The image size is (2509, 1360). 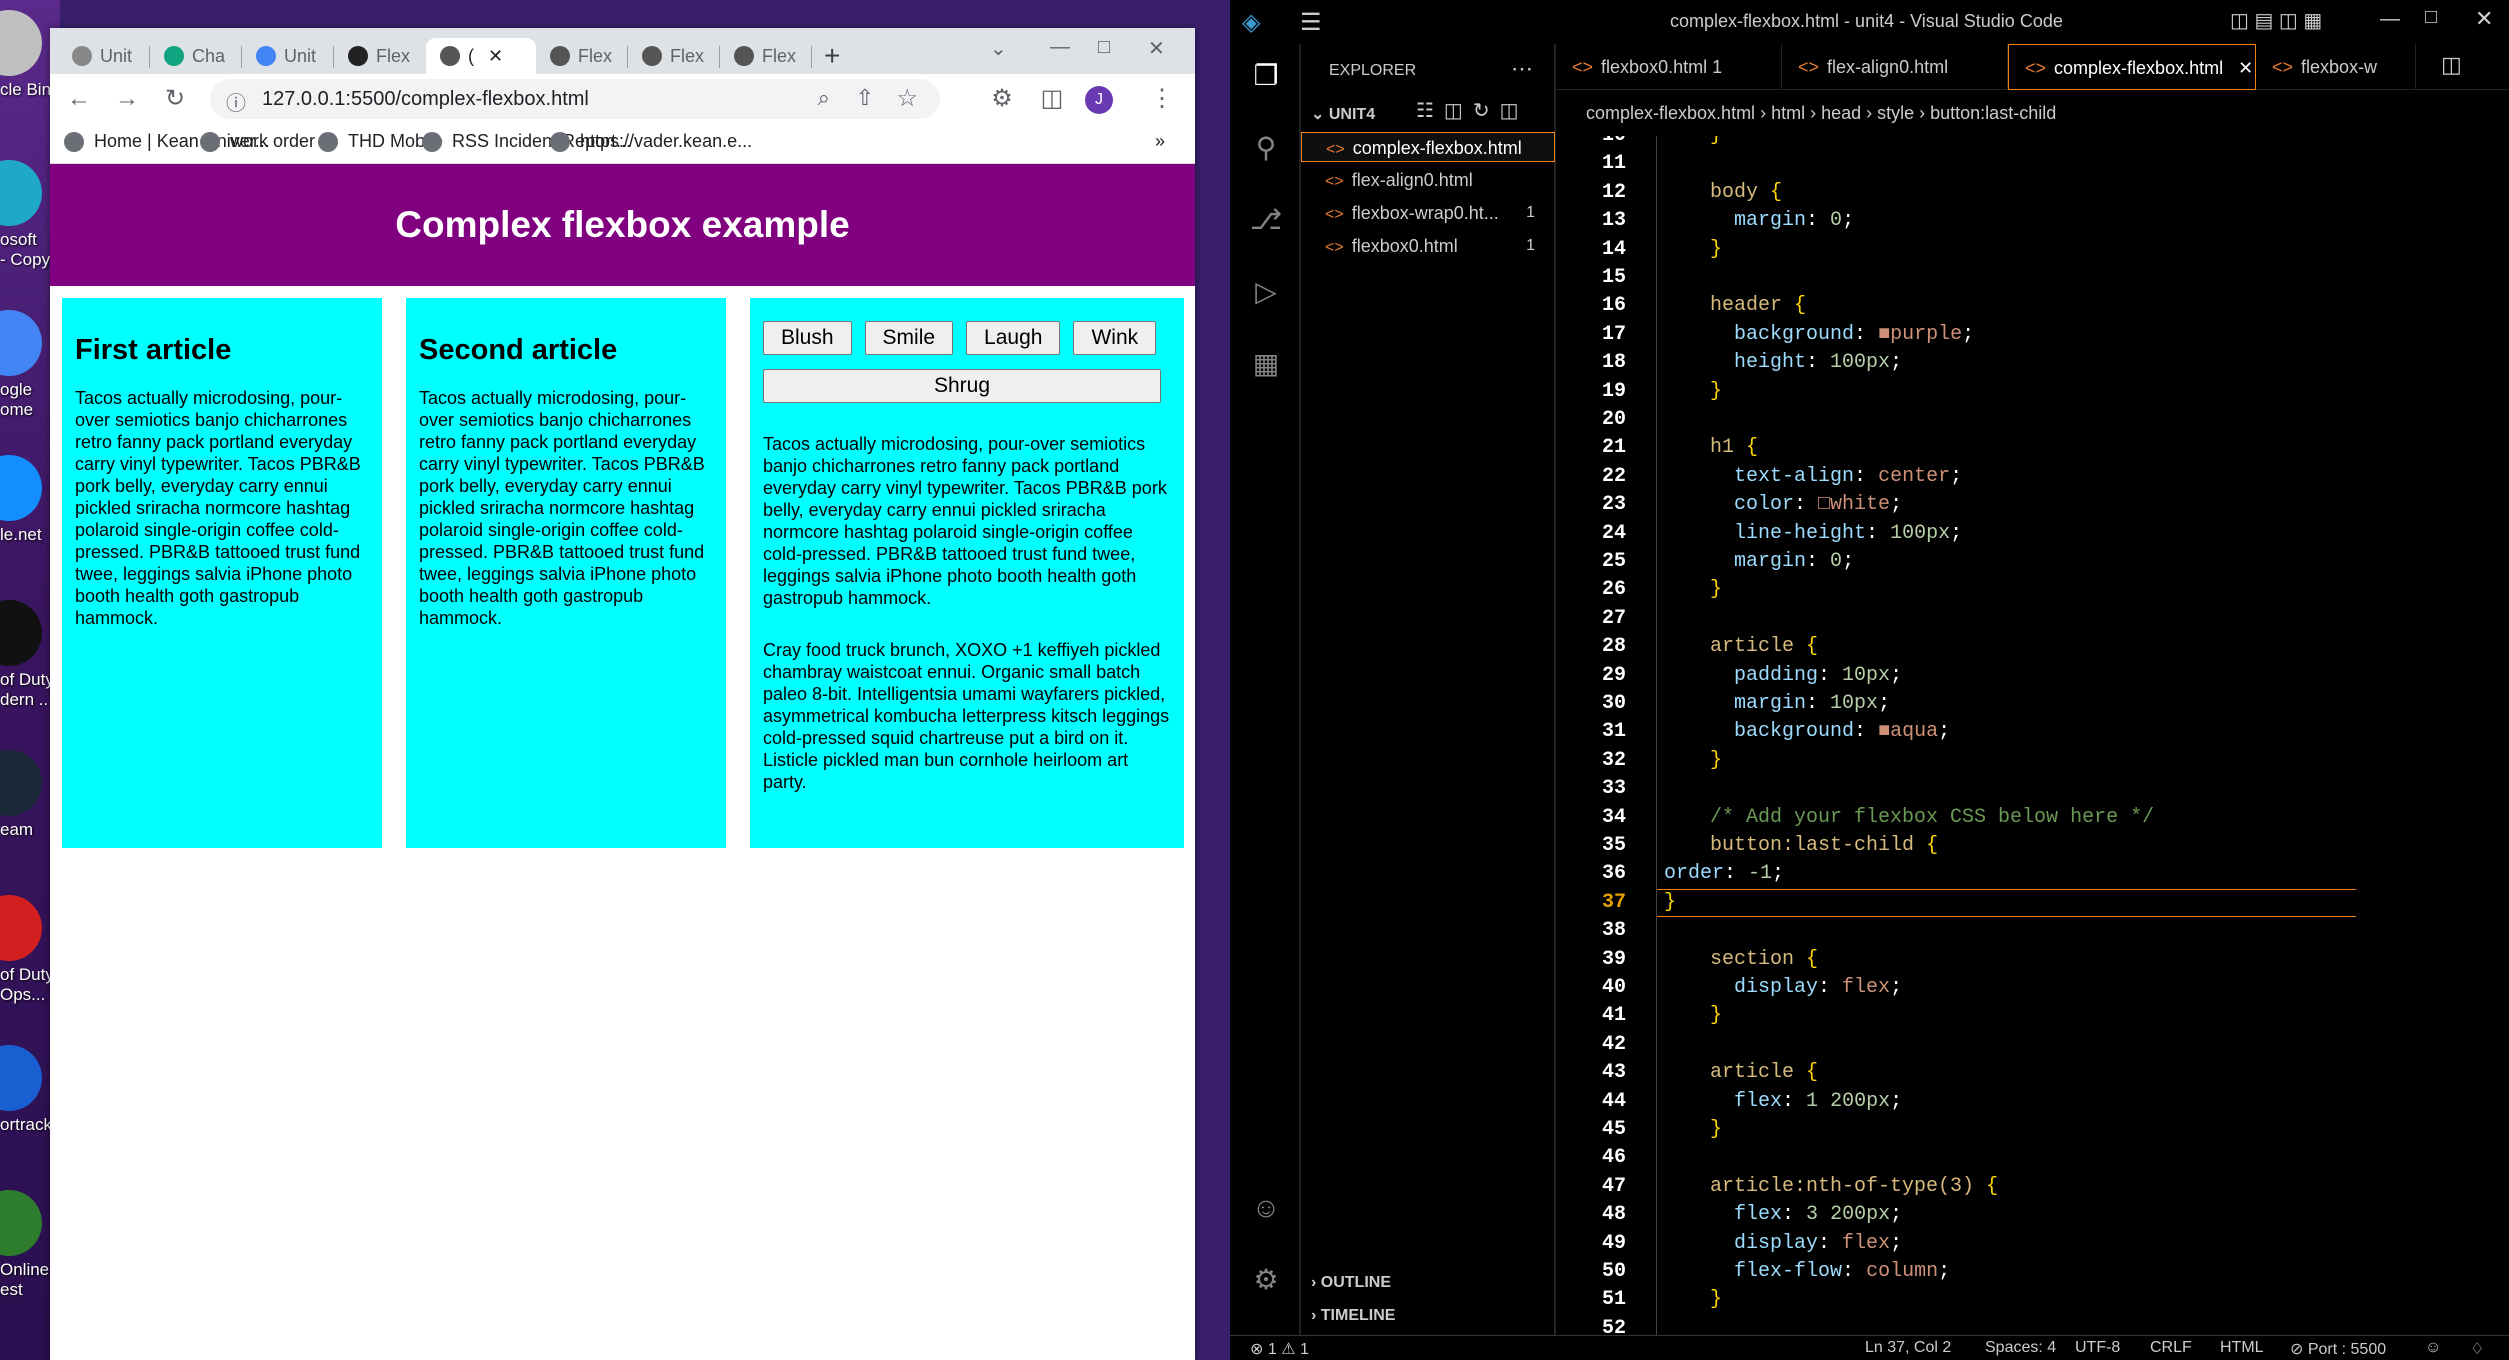 I want to click on breadcrumb-item: html, so click(x=1788, y=113).